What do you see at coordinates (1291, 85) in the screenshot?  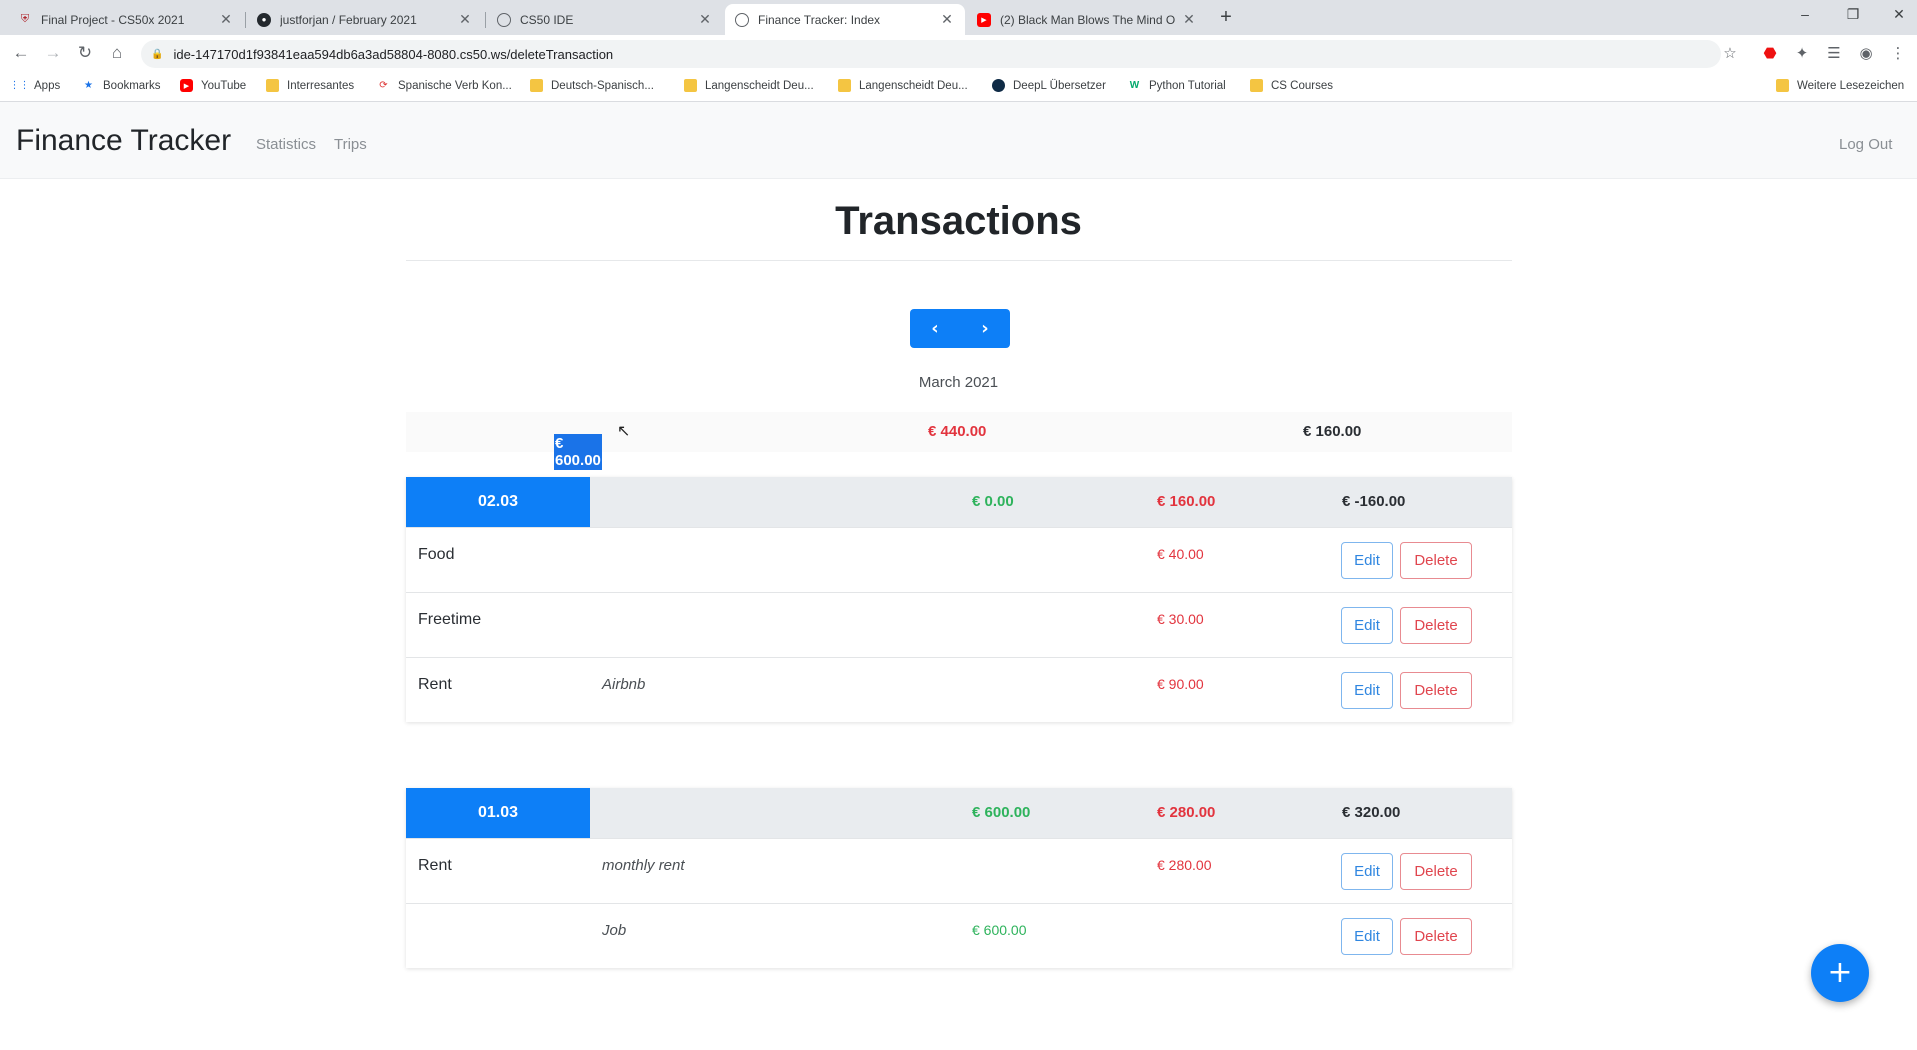 I see `bookmark-item: CS Courses` at bounding box center [1291, 85].